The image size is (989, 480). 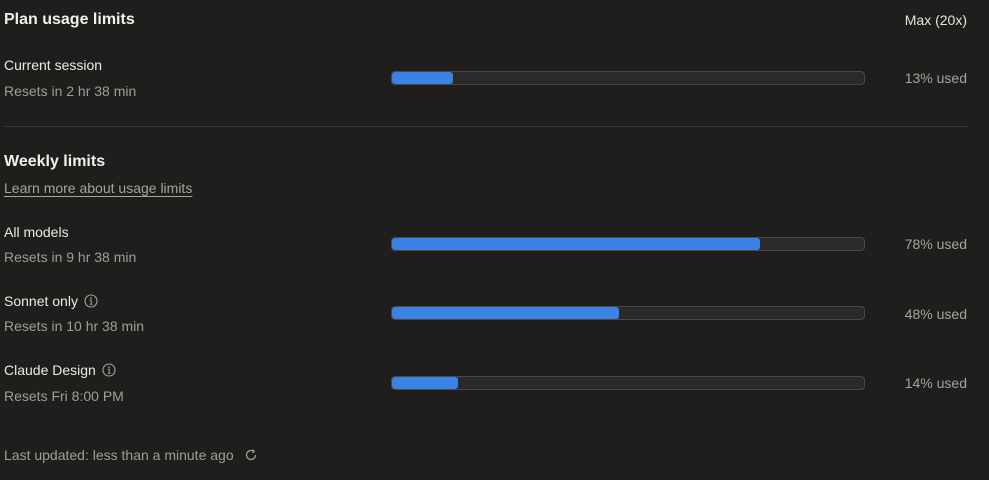 What do you see at coordinates (74, 326) in the screenshot?
I see `sonnet-only-resets: Resets in 10 hr 38 min` at bounding box center [74, 326].